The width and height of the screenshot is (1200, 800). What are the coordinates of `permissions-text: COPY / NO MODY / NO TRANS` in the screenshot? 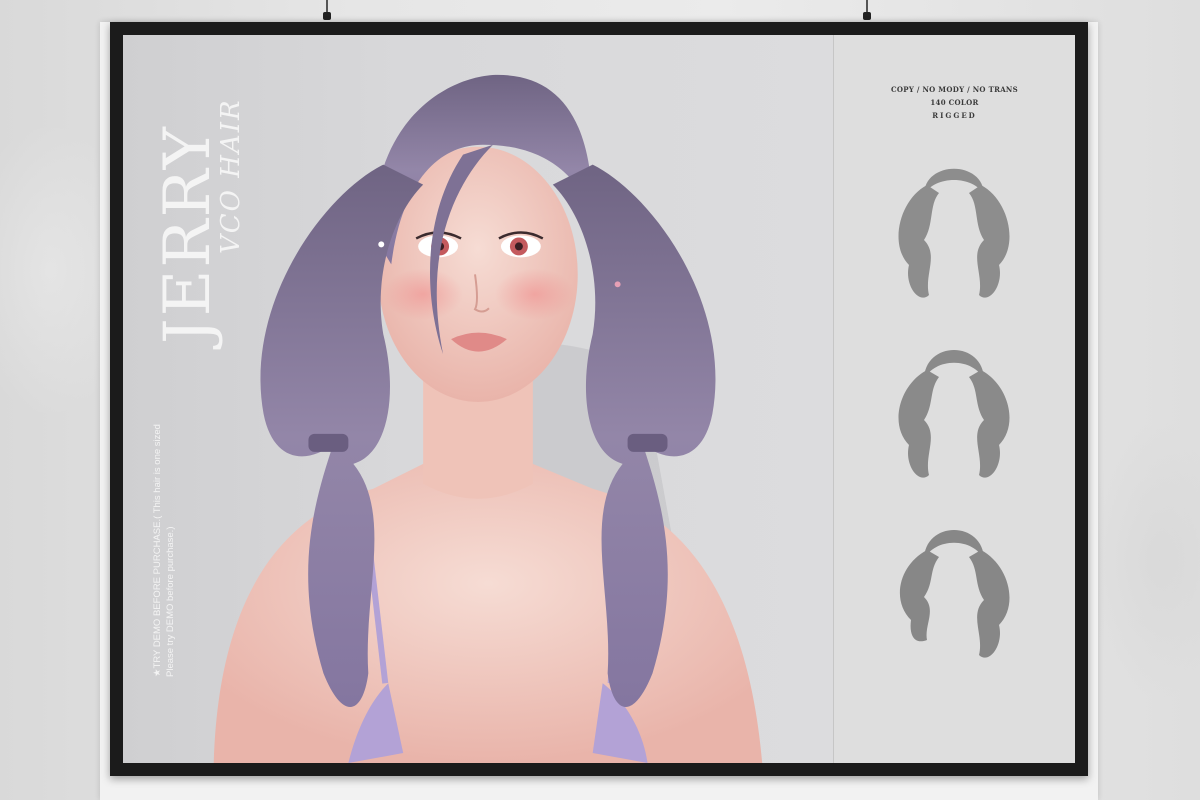 It's located at (954, 89).